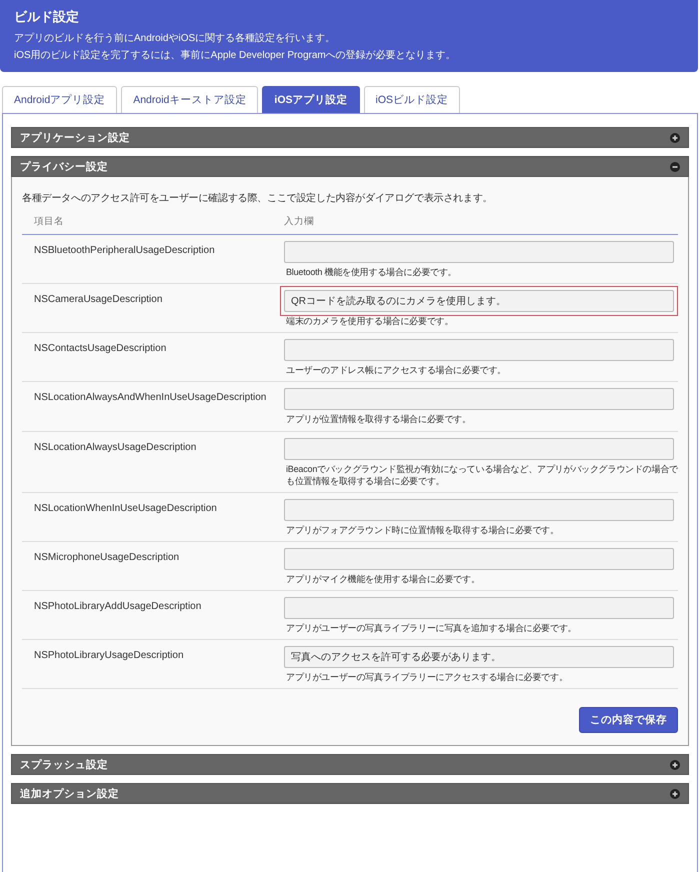  What do you see at coordinates (75, 137) in the screenshot?
I see `section-title: アプリケーション設定` at bounding box center [75, 137].